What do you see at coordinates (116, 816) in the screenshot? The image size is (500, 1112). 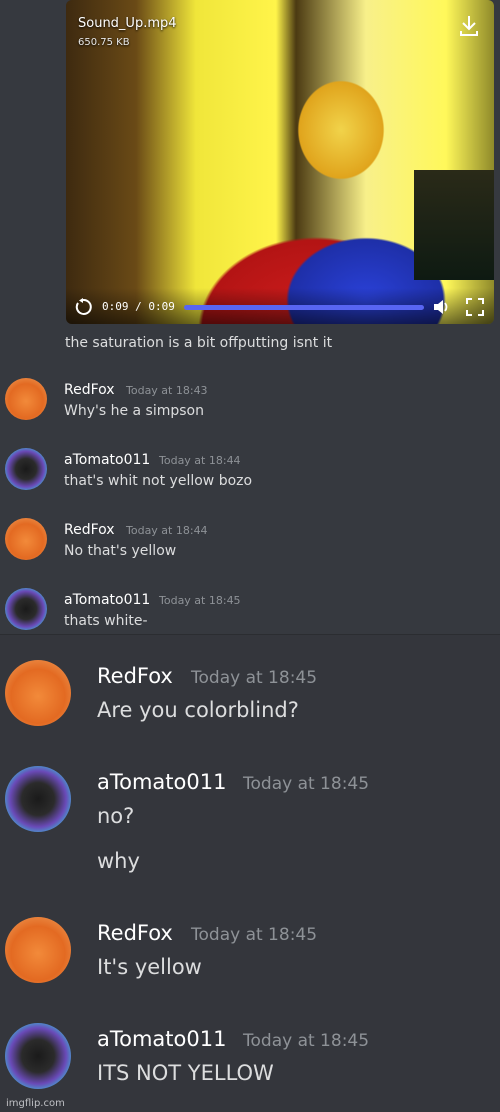 I see `message-text: no?` at bounding box center [116, 816].